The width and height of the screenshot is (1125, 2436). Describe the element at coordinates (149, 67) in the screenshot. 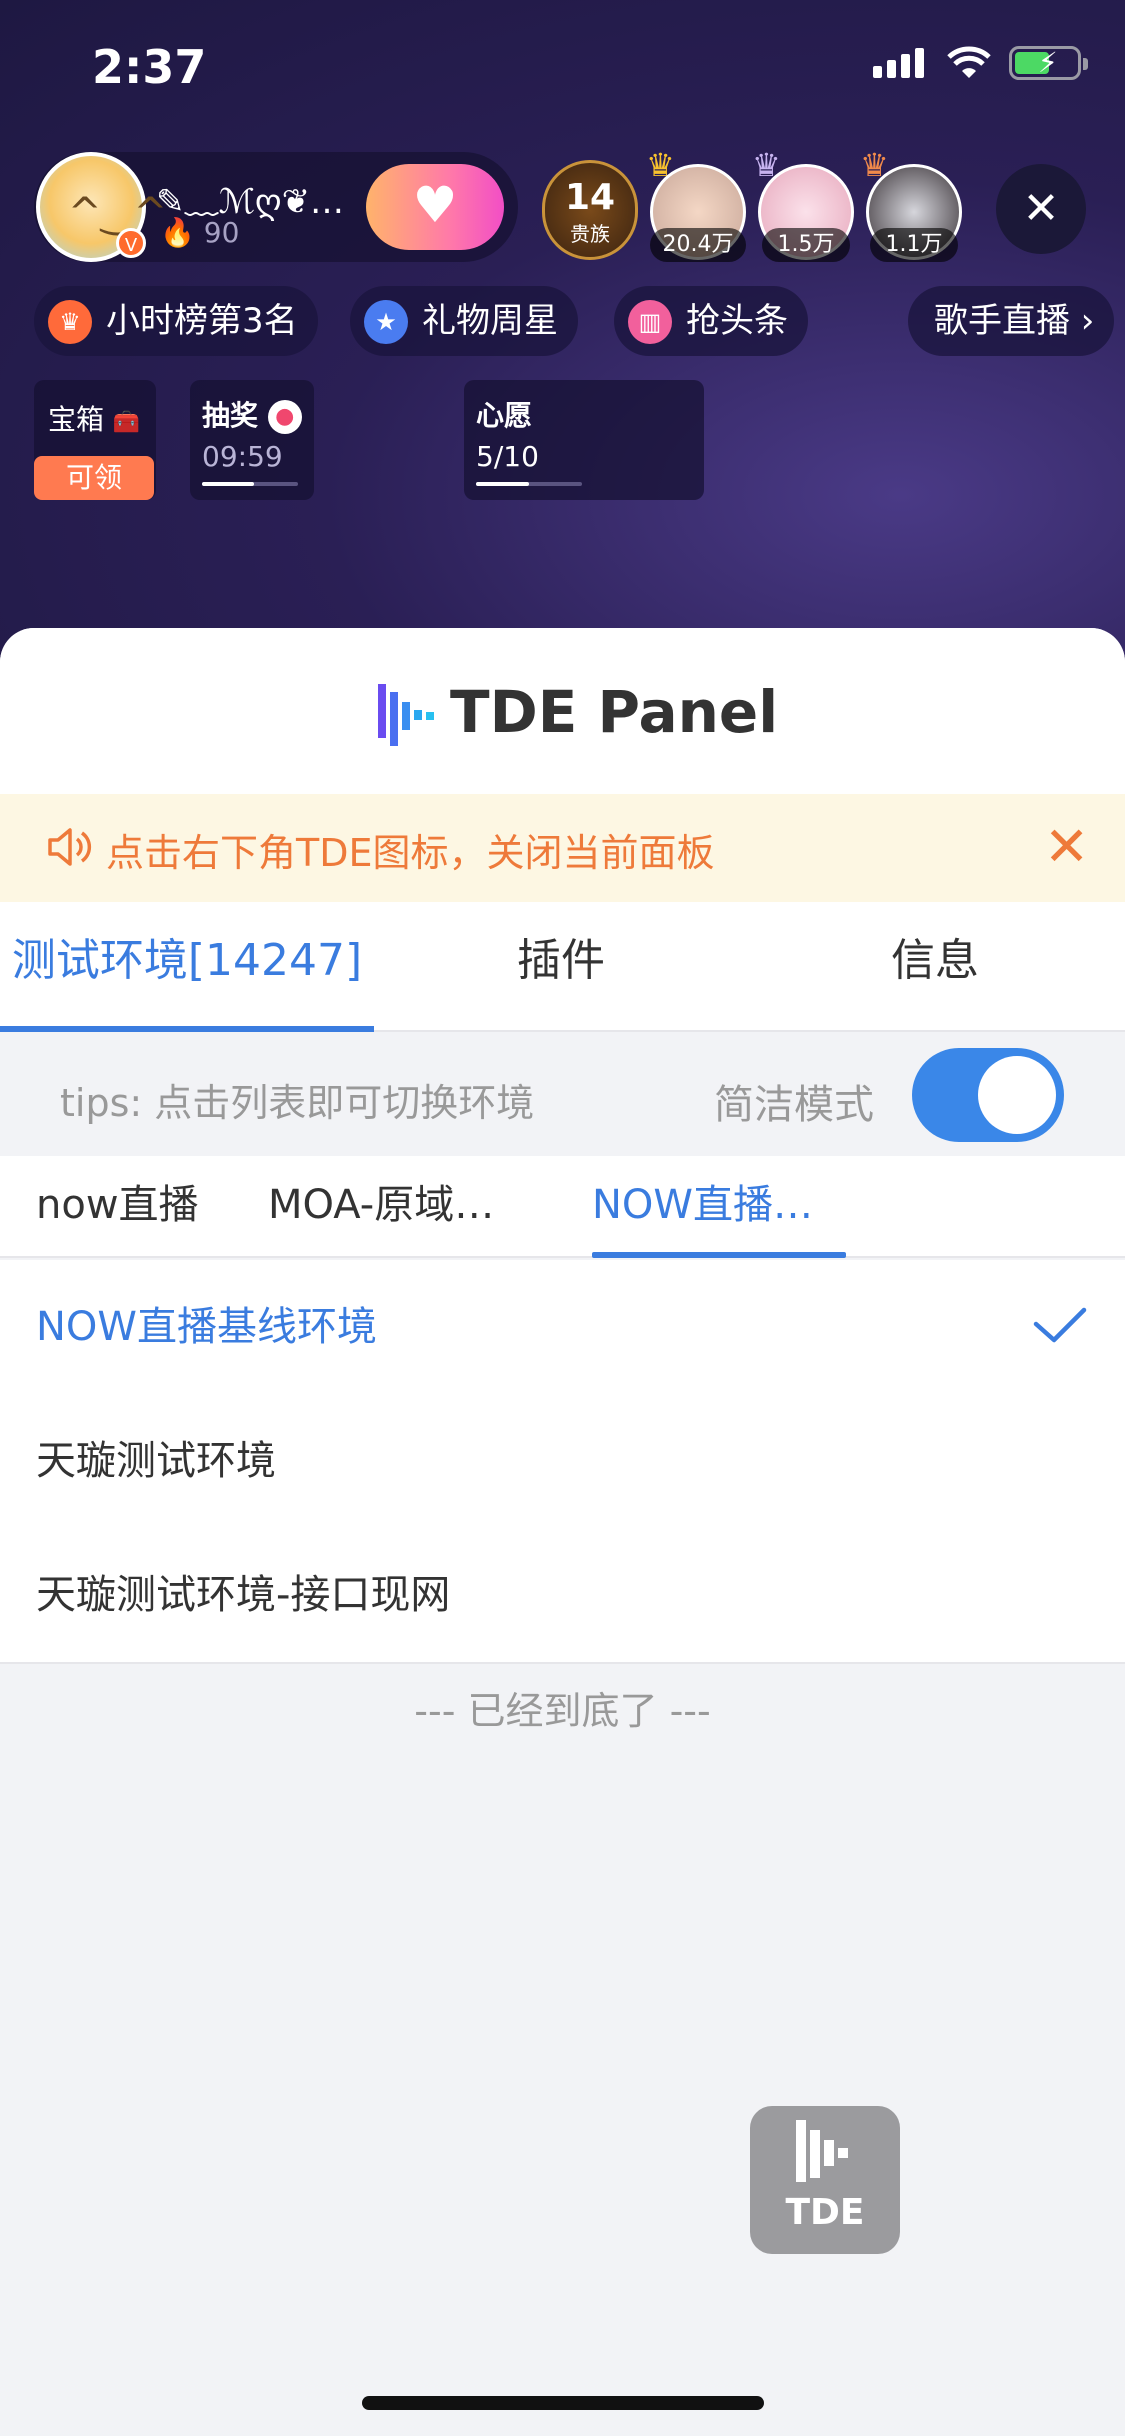

I see `status-time: 2:37` at that location.